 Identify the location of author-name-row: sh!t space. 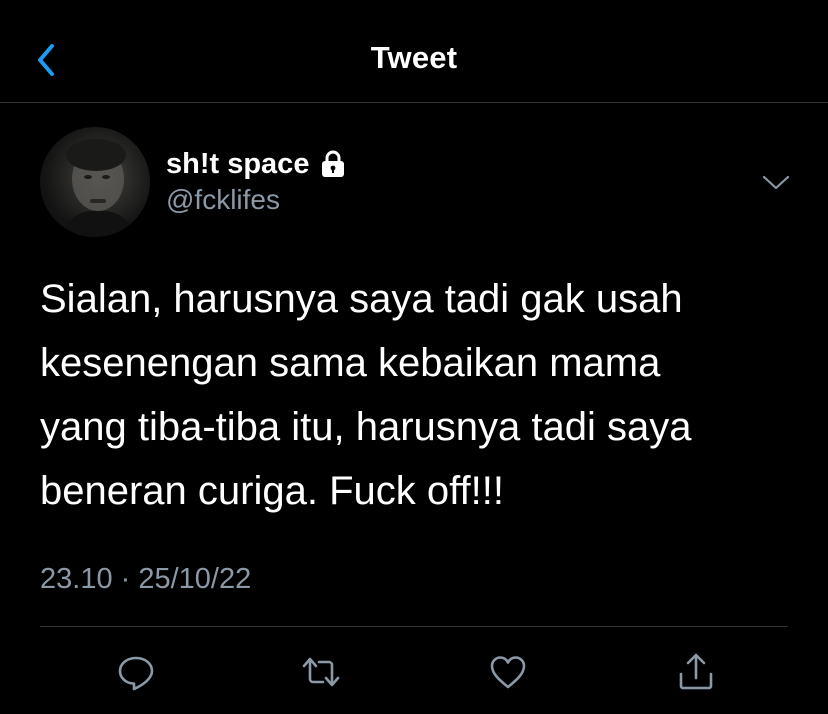
(256, 164).